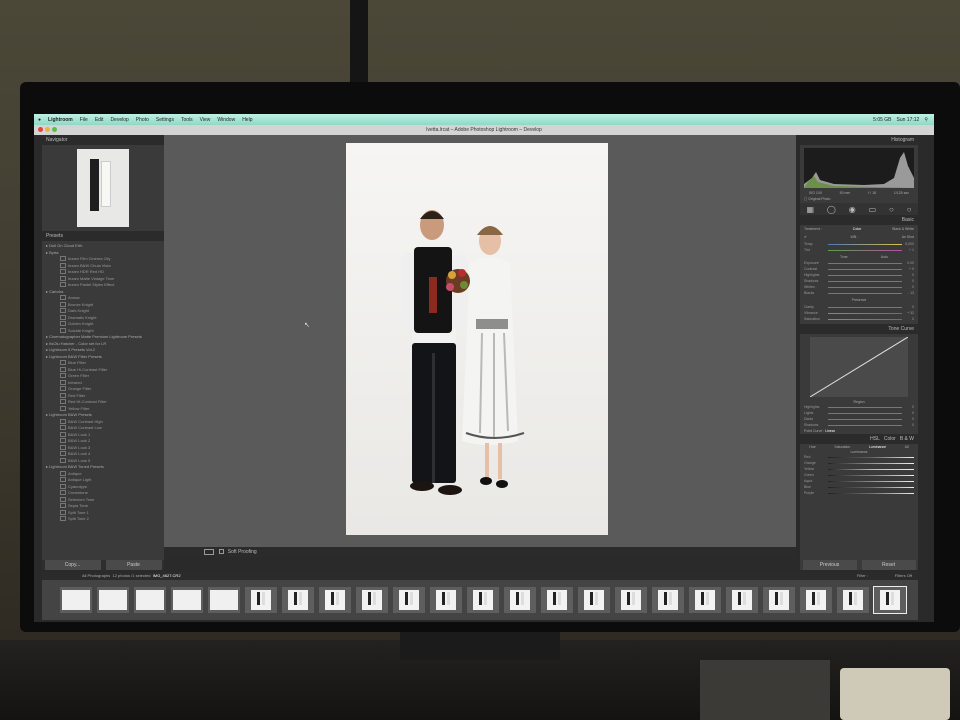  I want to click on filters-off-select: Filters Off, so click(903, 576).